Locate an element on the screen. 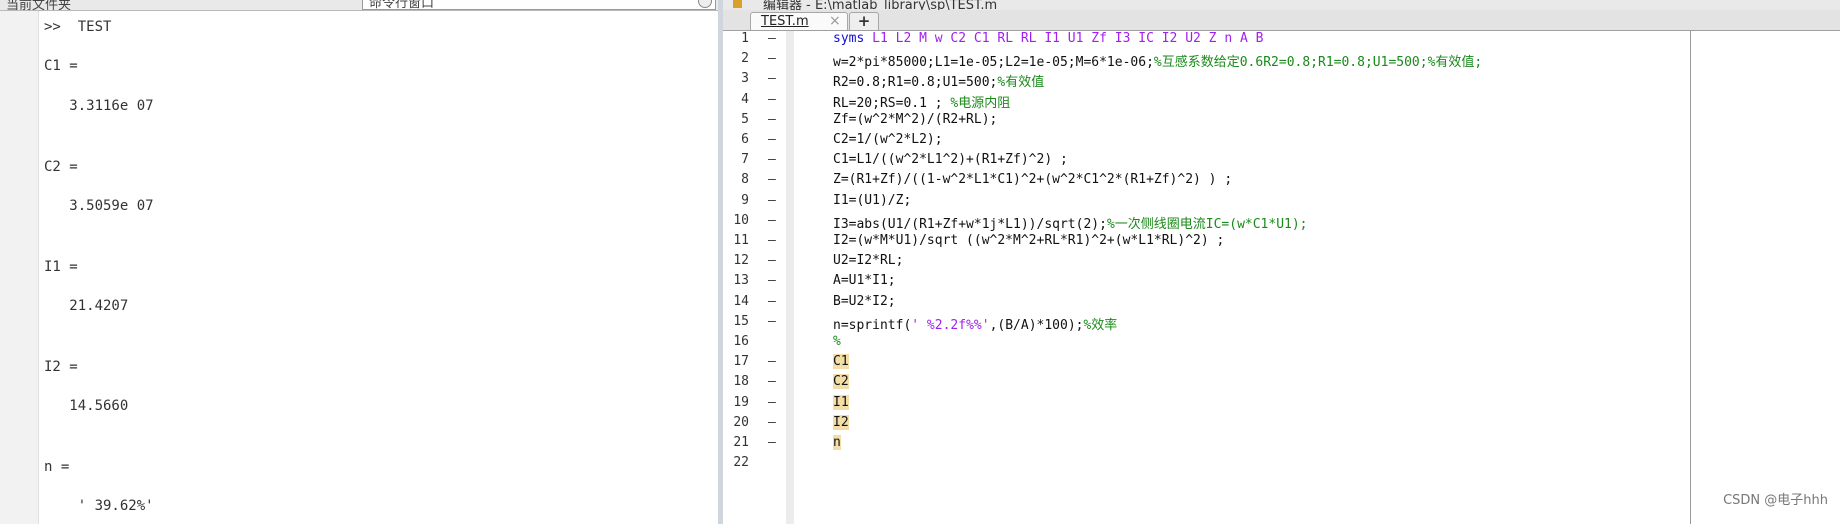  code-line: A=U1*I1; is located at coordinates (864, 280).